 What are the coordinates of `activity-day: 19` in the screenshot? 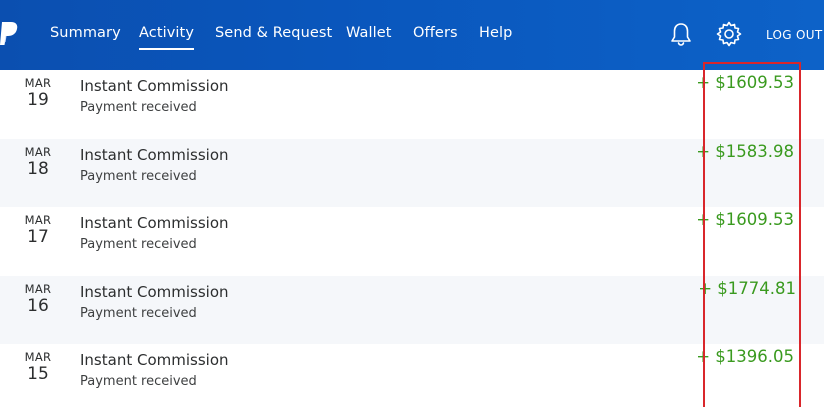 It's located at (38, 100).